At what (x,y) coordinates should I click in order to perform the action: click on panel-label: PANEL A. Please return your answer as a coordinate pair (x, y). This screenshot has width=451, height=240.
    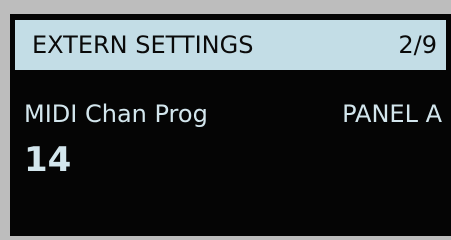
    Looking at the image, I should click on (392, 114).